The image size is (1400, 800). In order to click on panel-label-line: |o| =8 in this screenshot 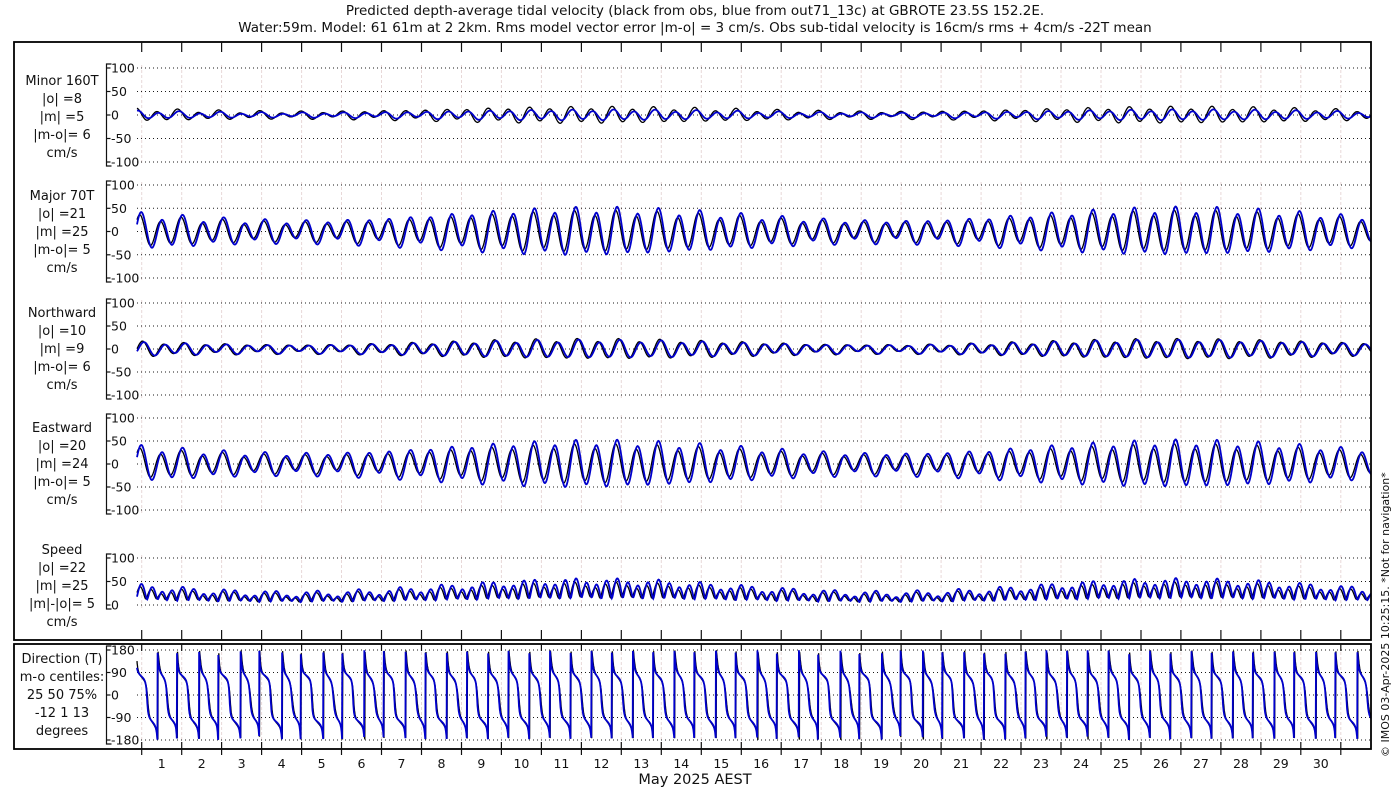, I will do `click(62, 99)`.